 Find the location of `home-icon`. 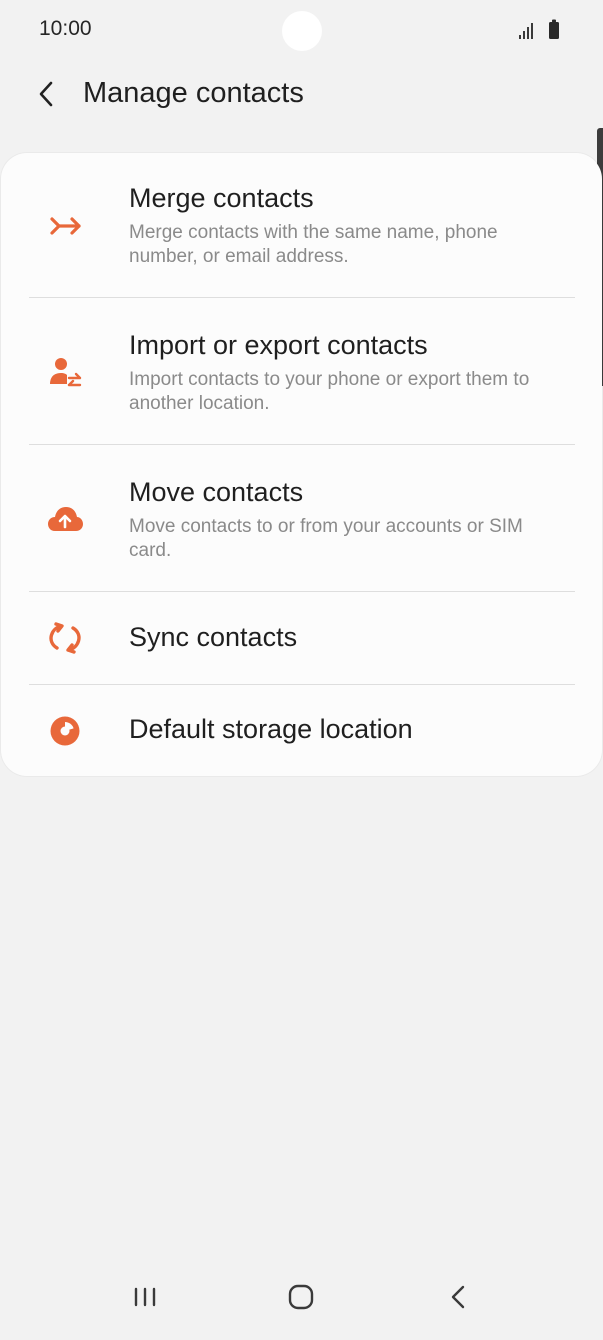

home-icon is located at coordinates (301, 1297).